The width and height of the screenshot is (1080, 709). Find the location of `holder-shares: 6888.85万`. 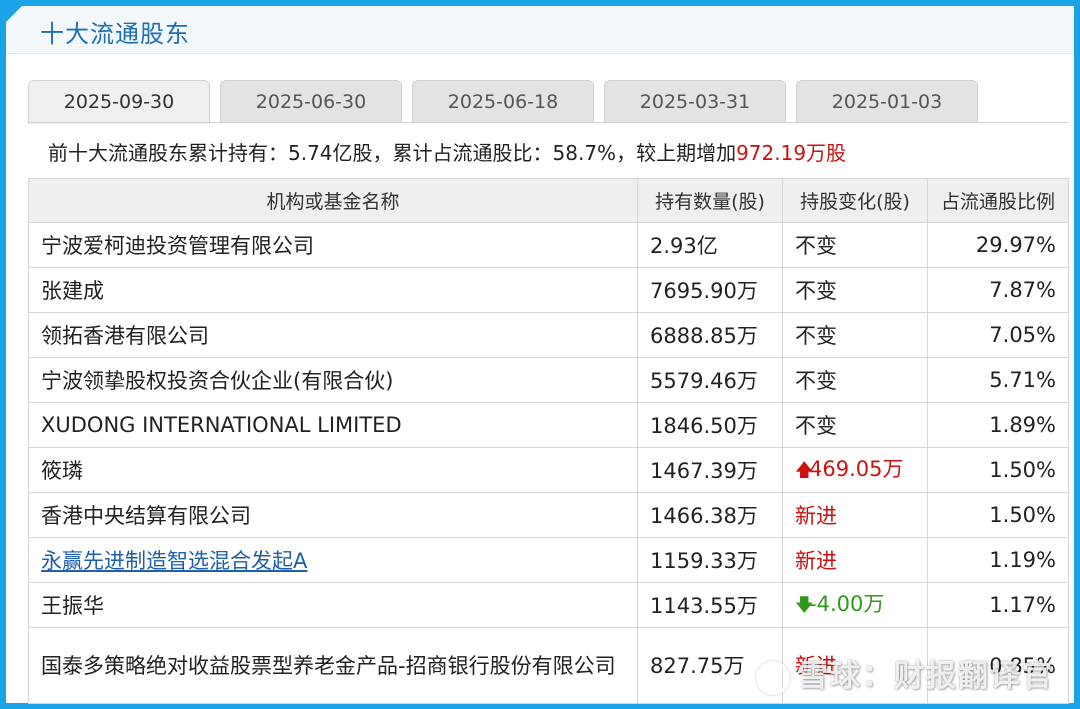

holder-shares: 6888.85万 is located at coordinates (710, 335).